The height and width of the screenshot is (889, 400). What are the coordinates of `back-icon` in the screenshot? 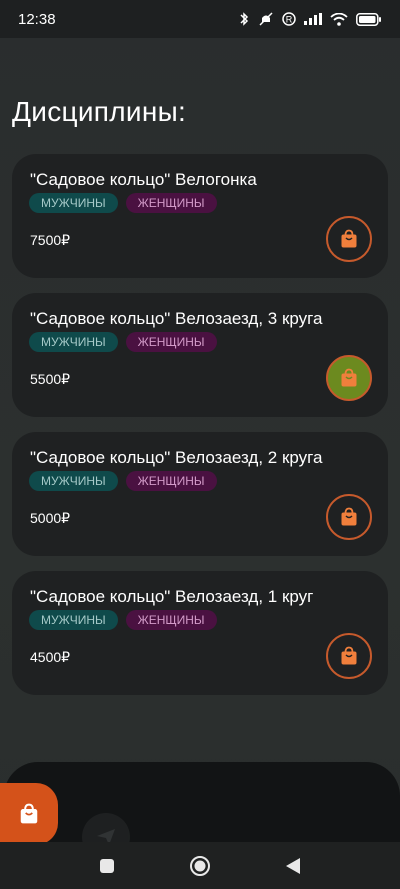 It's located at (293, 865).